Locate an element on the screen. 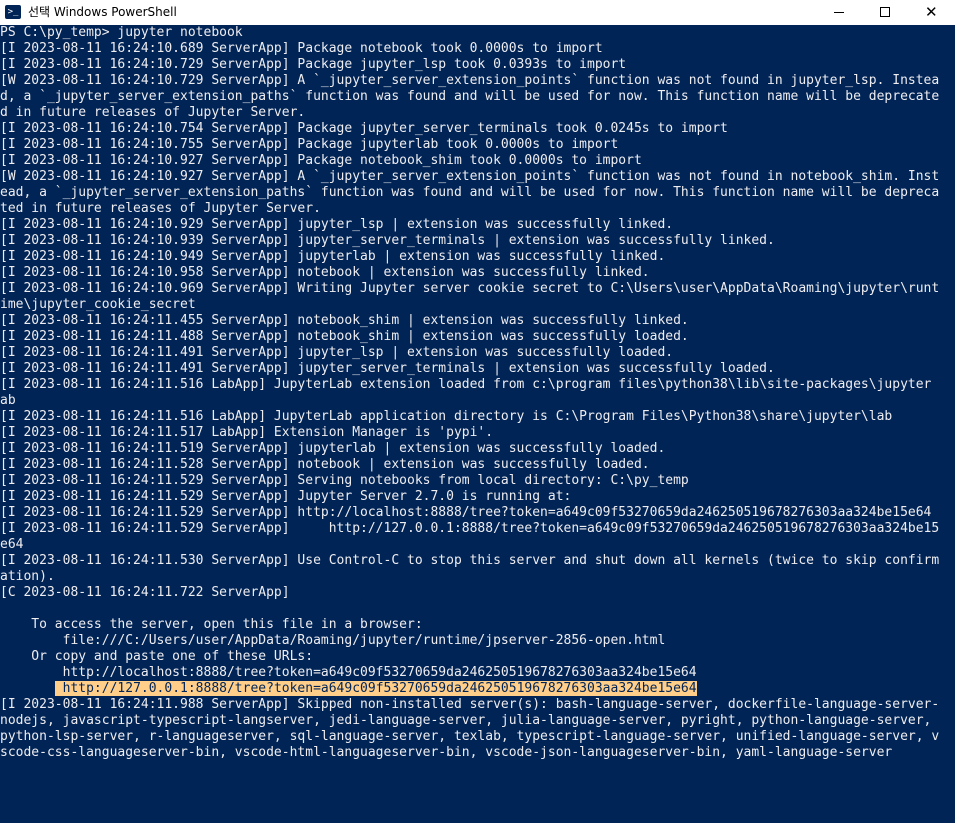  maximize-button is located at coordinates (885, 12).